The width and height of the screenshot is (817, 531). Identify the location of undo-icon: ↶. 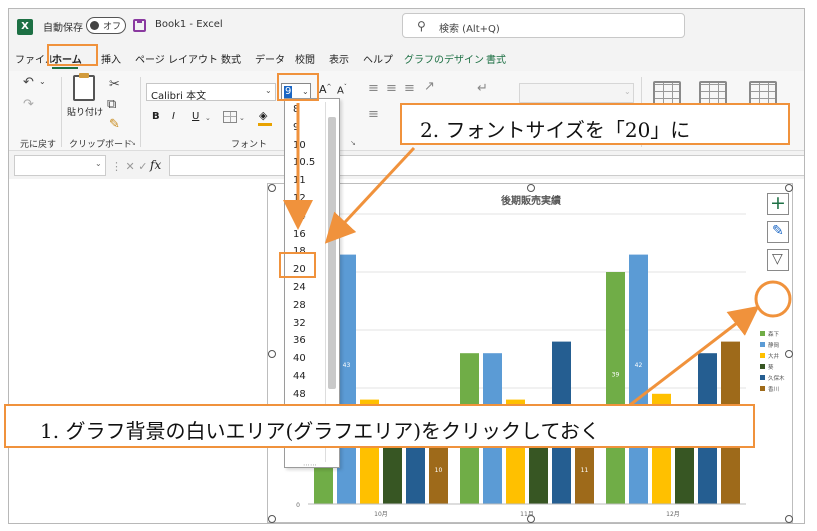
(28, 82).